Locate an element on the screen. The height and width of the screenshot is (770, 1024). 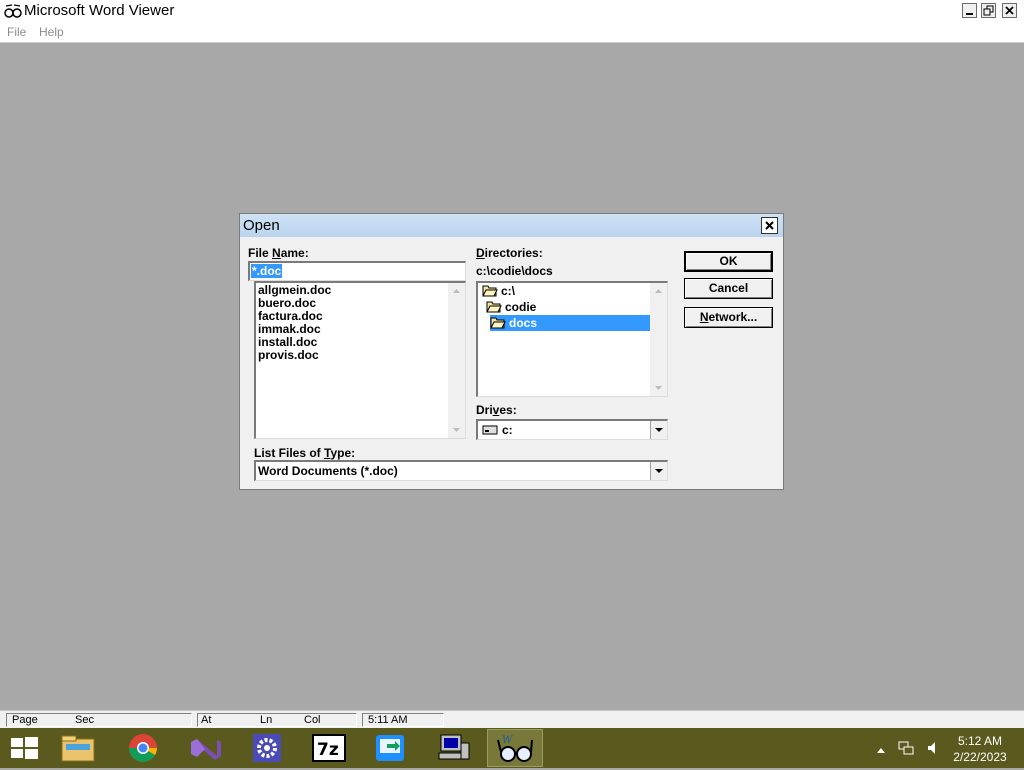
restore-button is located at coordinates (988, 10).